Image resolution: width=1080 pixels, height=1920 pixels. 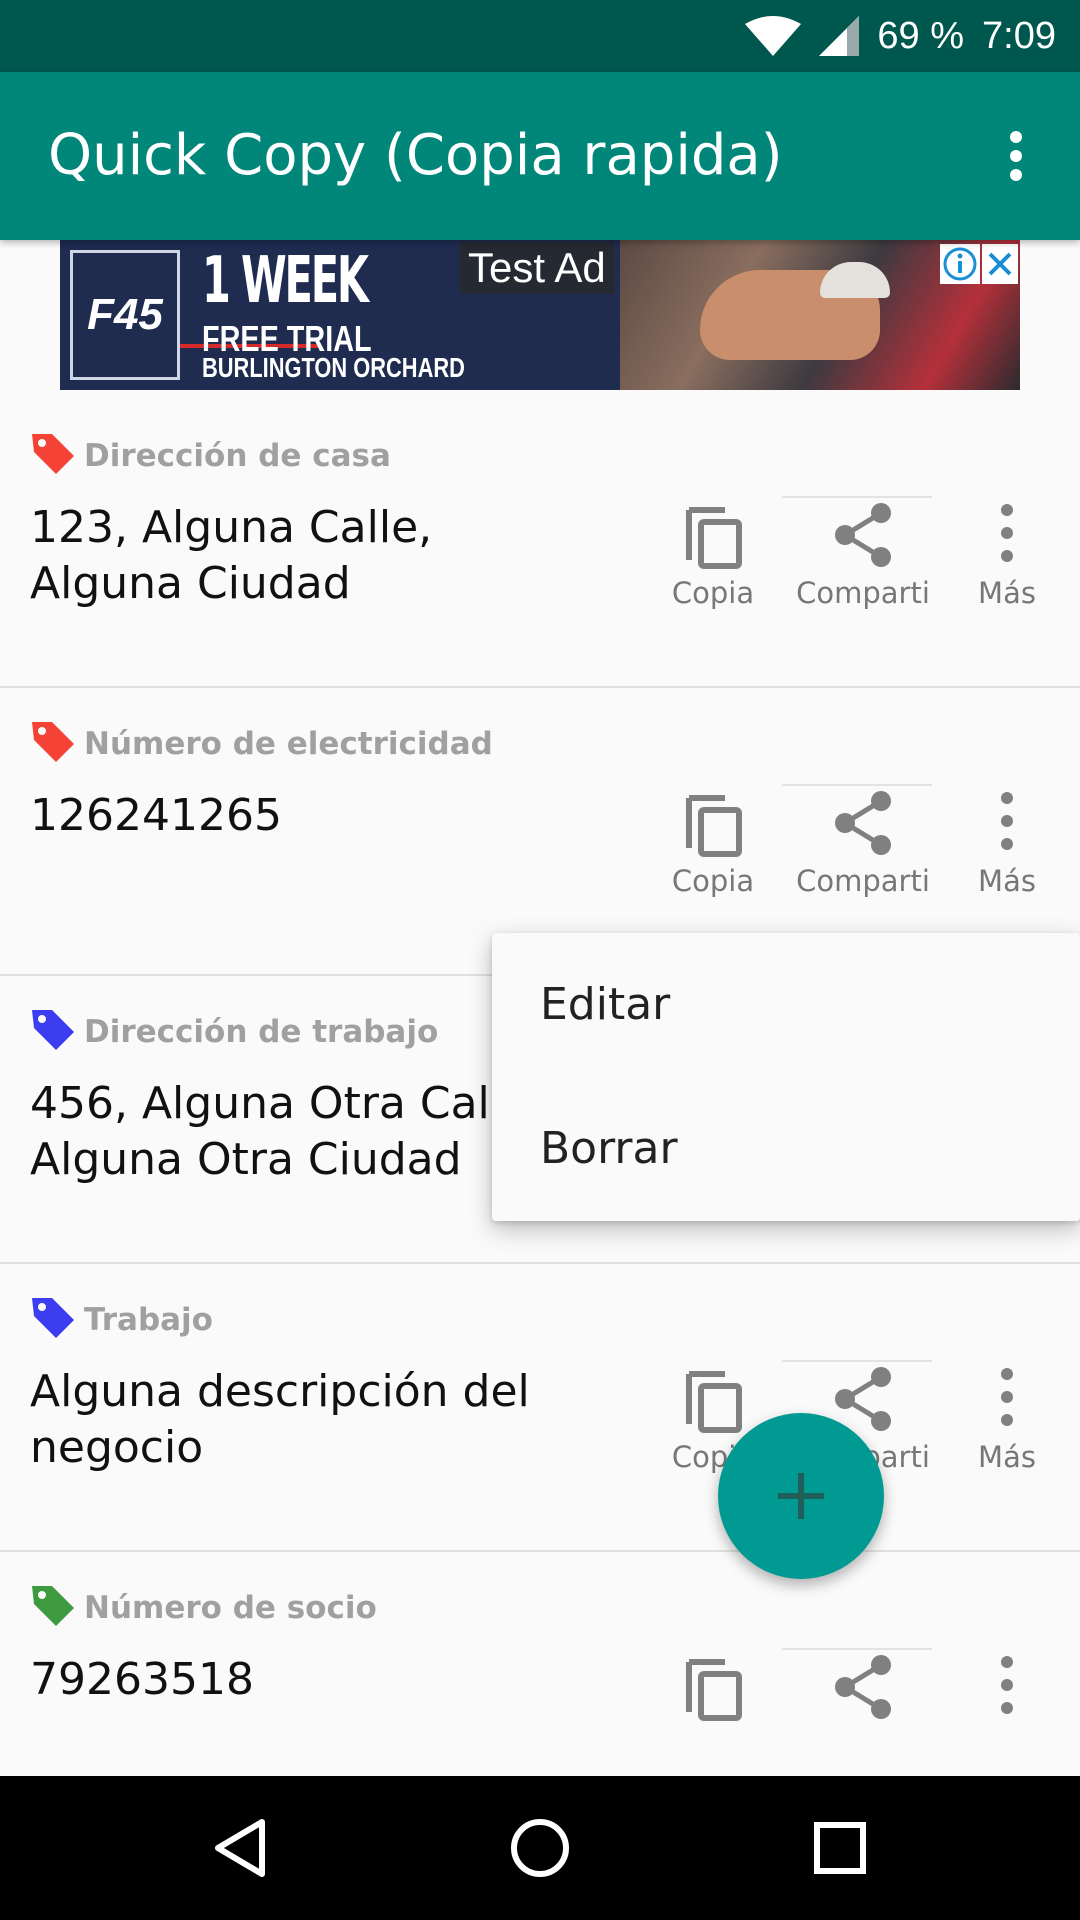 I want to click on item-value: Alguna descripción del negocio, so click(x=280, y=1419).